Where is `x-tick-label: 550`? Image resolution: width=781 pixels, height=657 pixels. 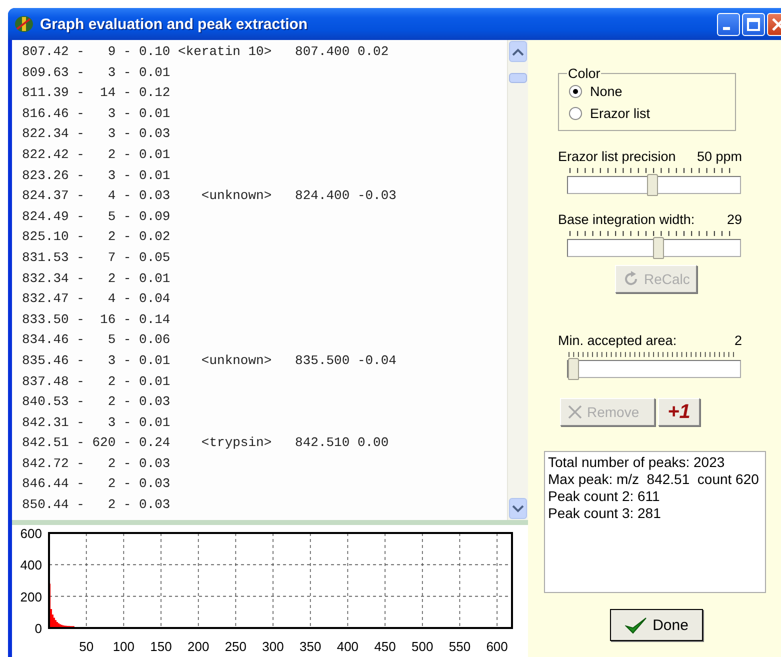 x-tick-label: 550 is located at coordinates (459, 646).